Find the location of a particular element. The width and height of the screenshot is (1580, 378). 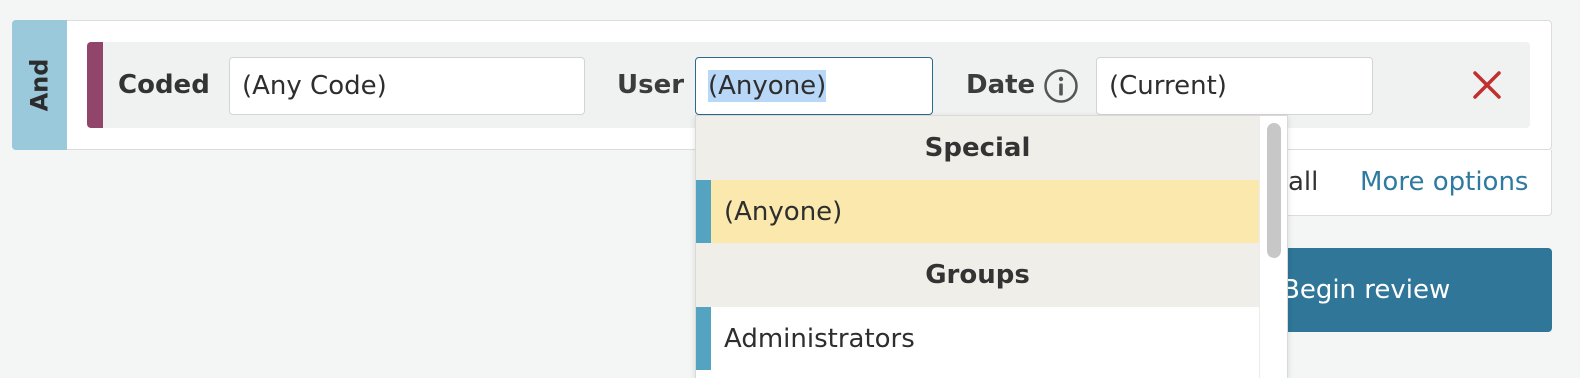

date-input is located at coordinates (1234, 86).